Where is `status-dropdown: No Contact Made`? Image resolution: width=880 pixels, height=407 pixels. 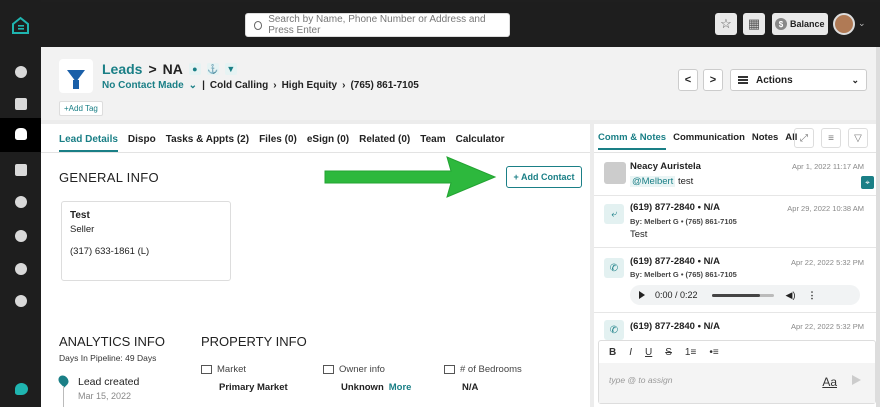 status-dropdown: No Contact Made is located at coordinates (143, 85).